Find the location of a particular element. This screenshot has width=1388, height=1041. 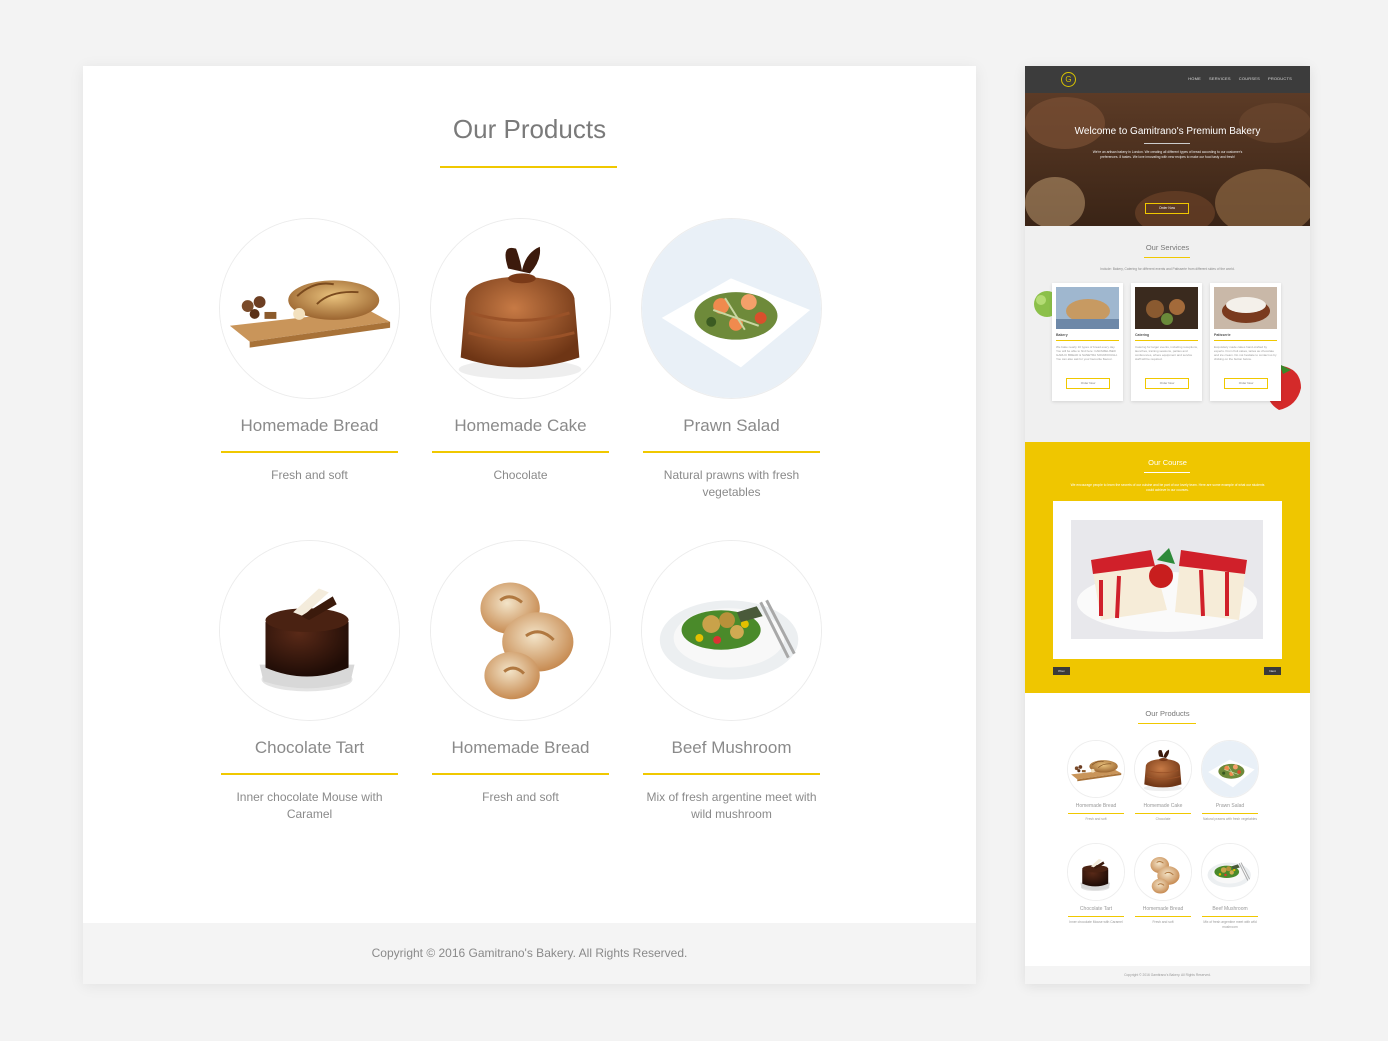

services-underline is located at coordinates (1167, 257).